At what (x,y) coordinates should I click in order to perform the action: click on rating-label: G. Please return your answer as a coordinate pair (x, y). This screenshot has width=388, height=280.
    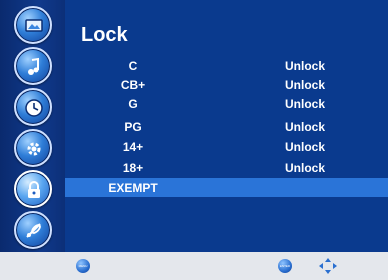
    Looking at the image, I should click on (133, 104).